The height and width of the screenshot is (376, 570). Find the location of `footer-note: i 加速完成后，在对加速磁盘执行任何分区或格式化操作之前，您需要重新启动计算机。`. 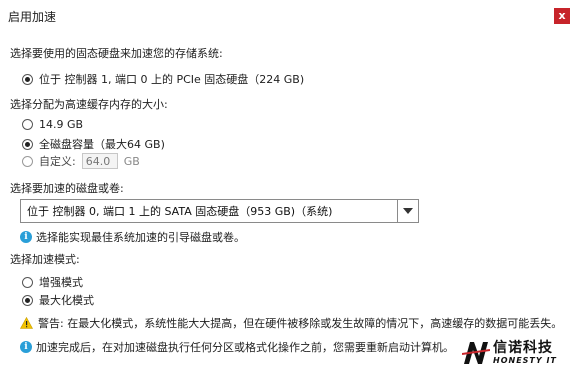

footer-note: i 加速完成后，在对加速磁盘执行任何分区或格式化操作之前，您需要重新启动计算机。 is located at coordinates (237, 347).